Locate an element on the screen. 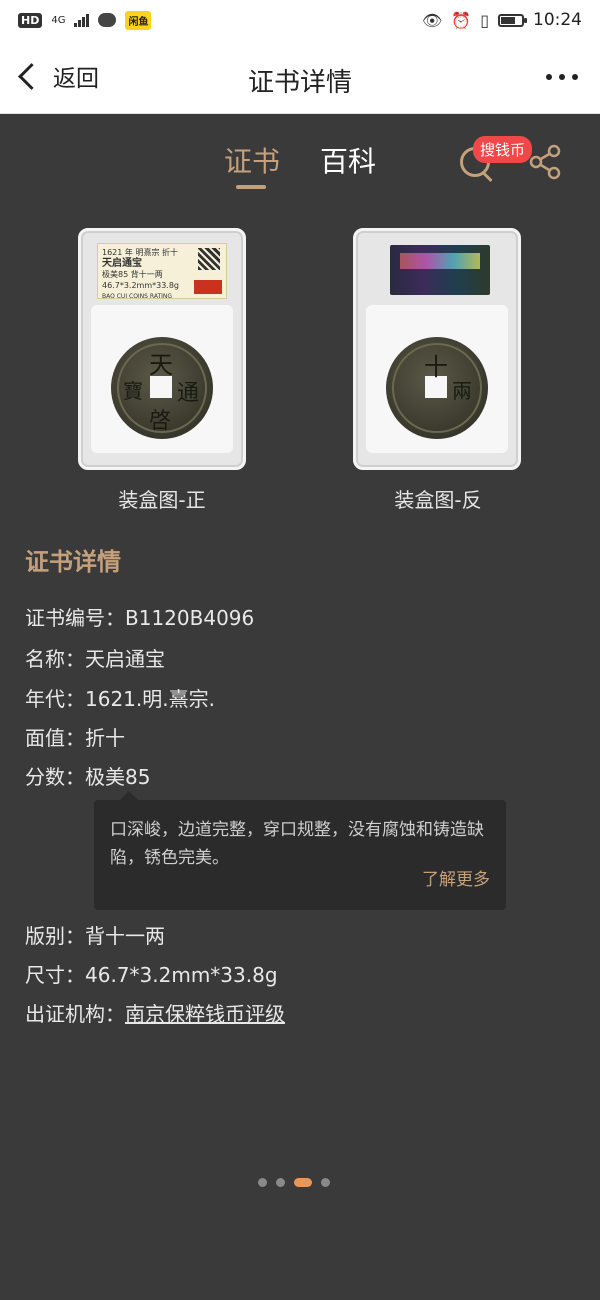 Image resolution: width=600 pixels, height=1300 pixels. detail-row-denomination: 面值：折十 is located at coordinates (75, 736).